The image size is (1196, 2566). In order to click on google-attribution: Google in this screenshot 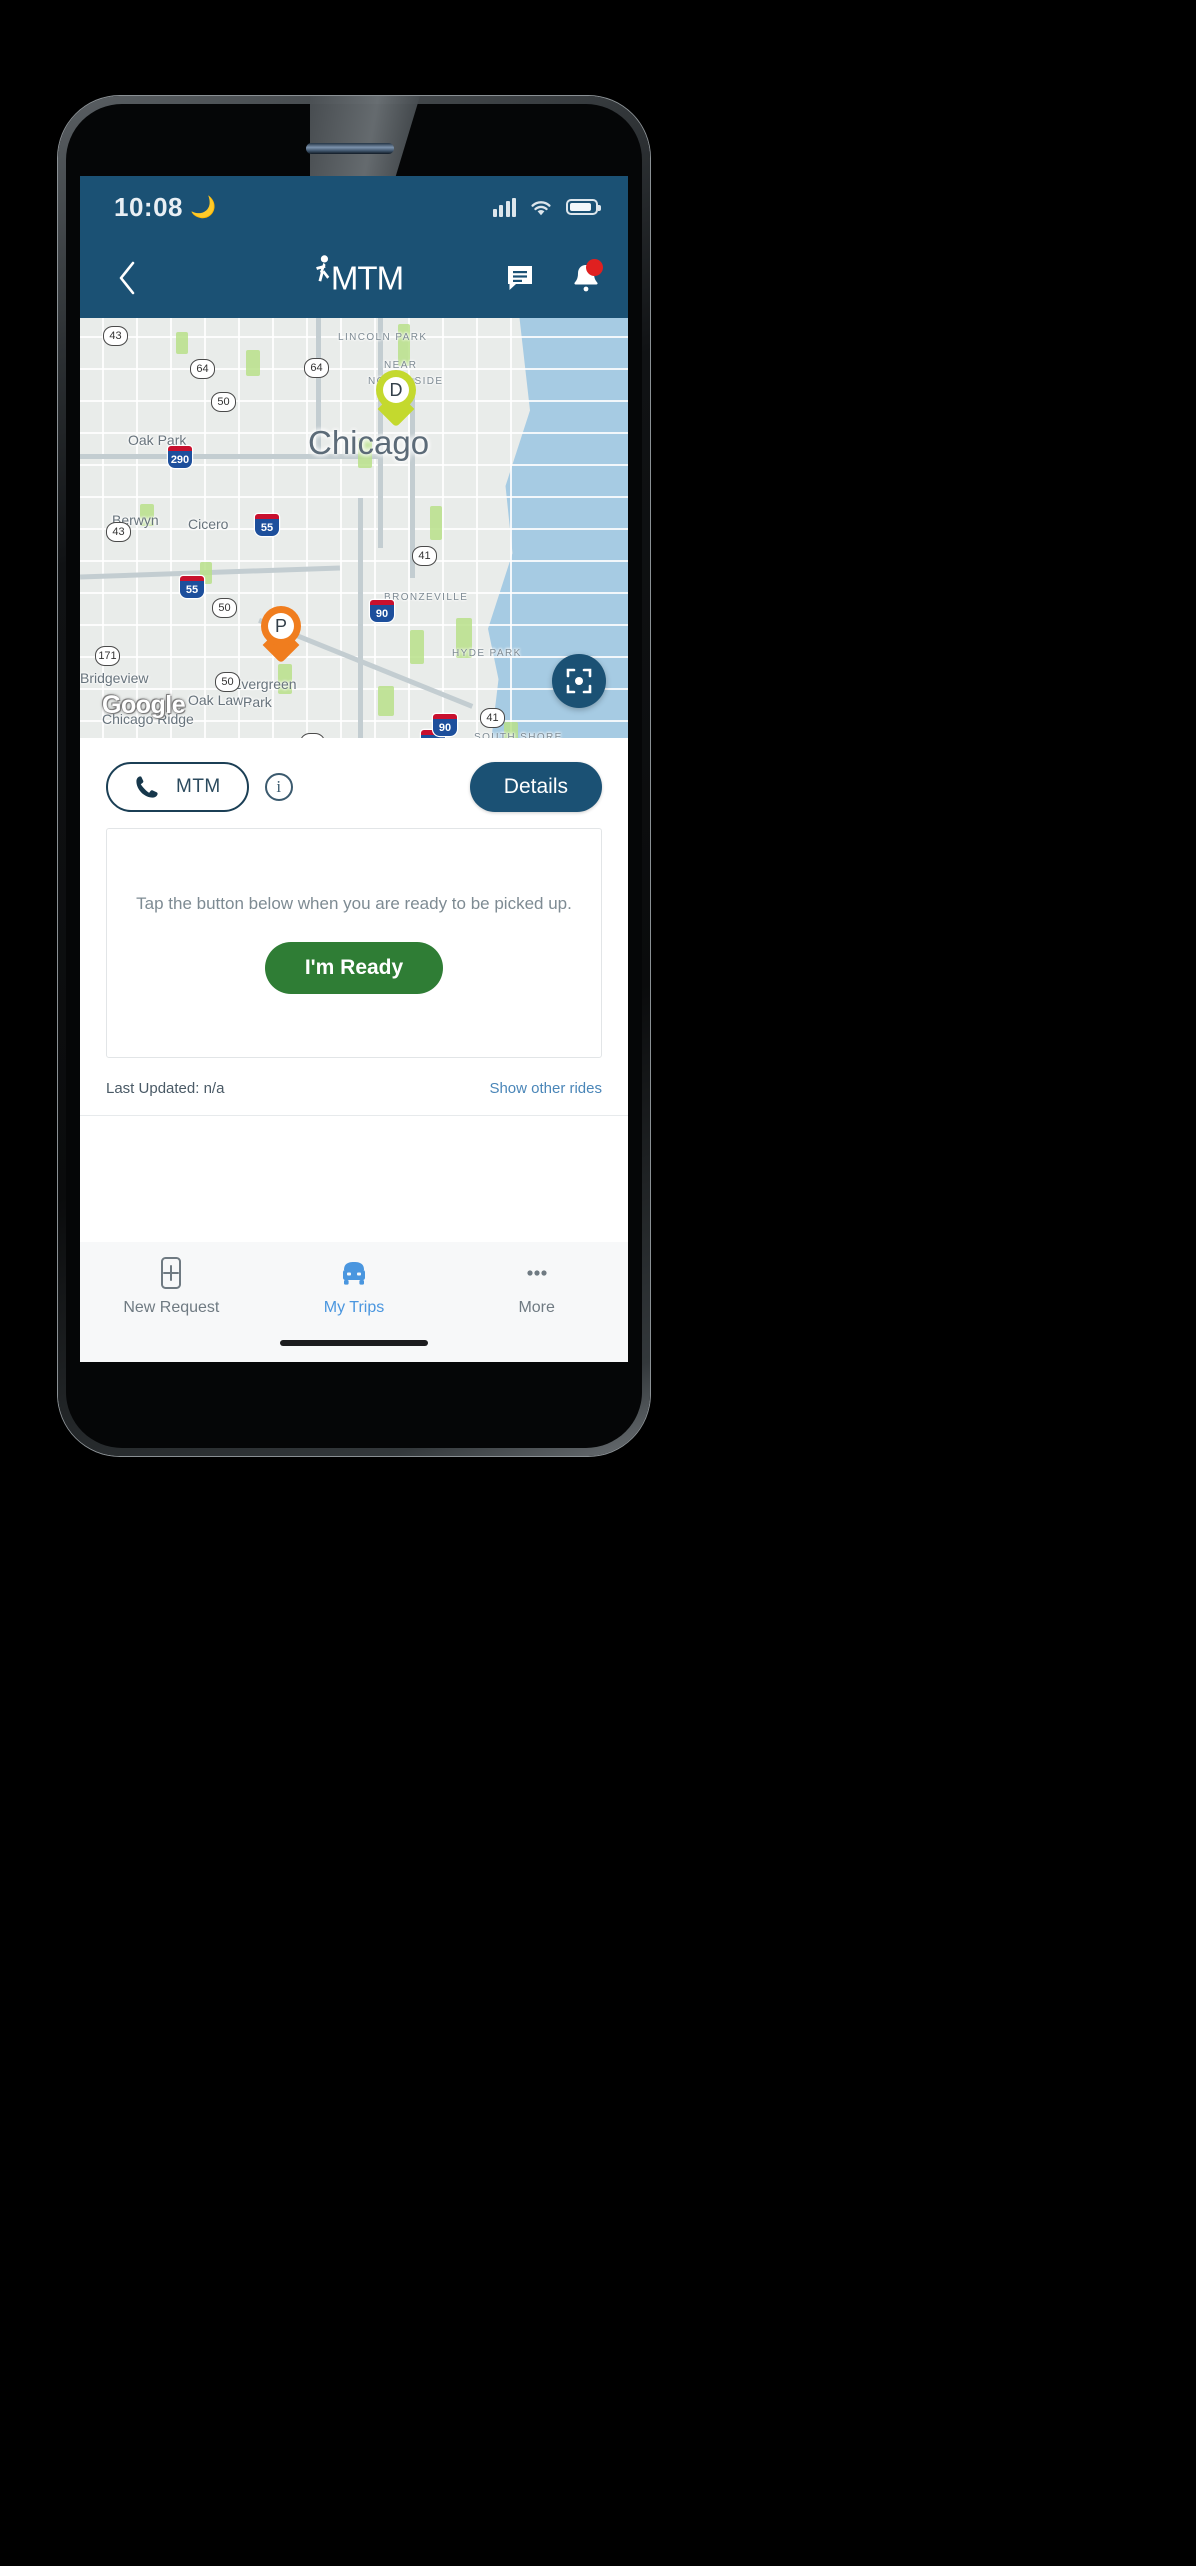, I will do `click(144, 705)`.